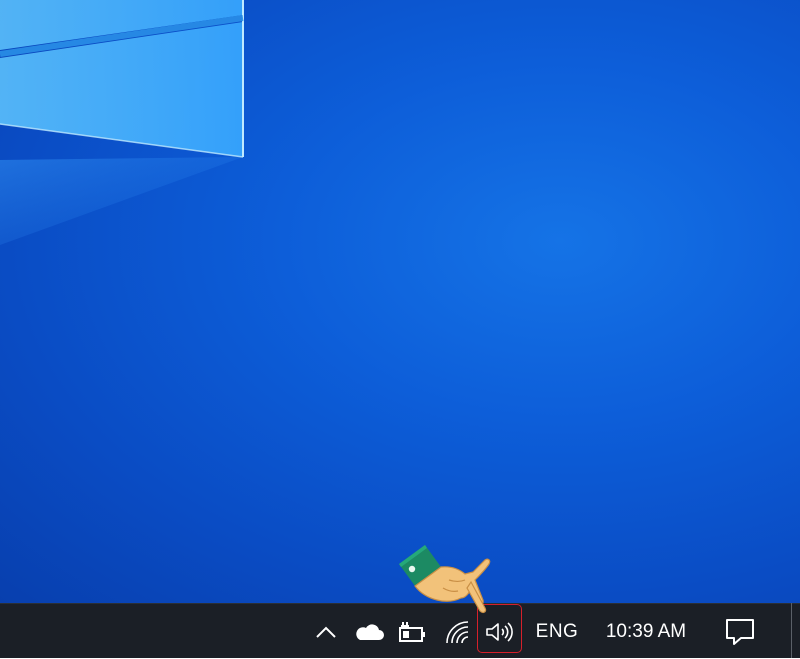  I want to click on windows-wallpaper-light-pane, so click(122, 122).